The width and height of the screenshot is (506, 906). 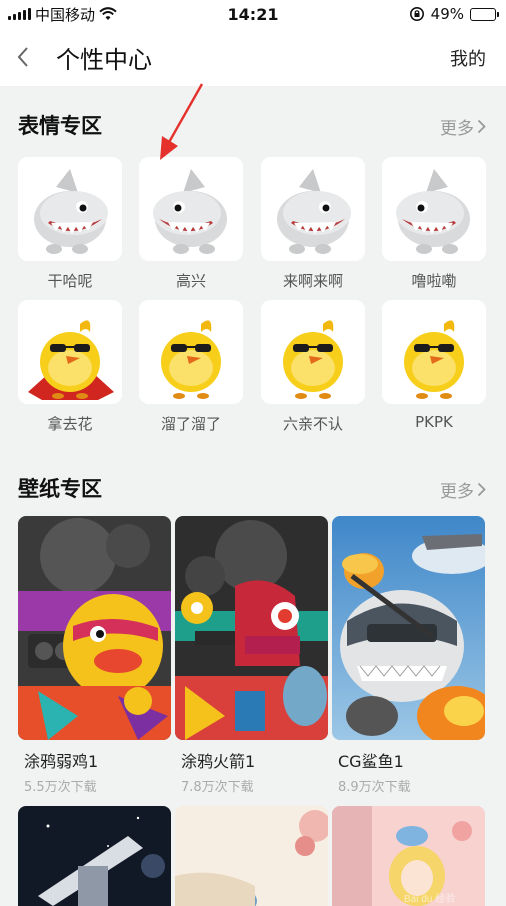 I want to click on svg-text: Bai du 经验, so click(x=429, y=898).